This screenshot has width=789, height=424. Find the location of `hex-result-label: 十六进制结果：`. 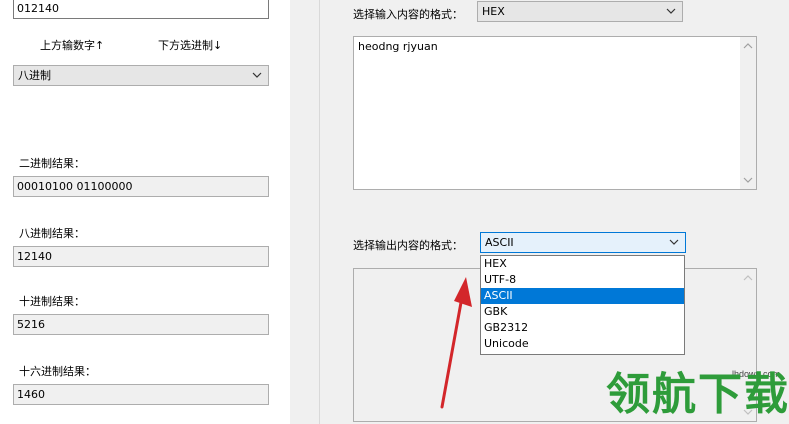

hex-result-label: 十六进制结果： is located at coordinates (57, 371).